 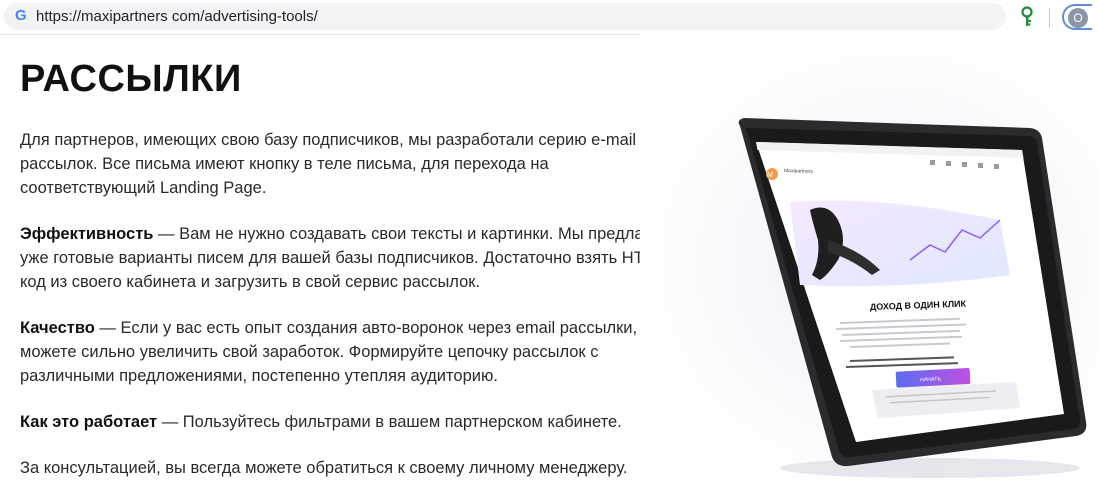 I want to click on email-sender: Maxipartners, so click(x=799, y=171).